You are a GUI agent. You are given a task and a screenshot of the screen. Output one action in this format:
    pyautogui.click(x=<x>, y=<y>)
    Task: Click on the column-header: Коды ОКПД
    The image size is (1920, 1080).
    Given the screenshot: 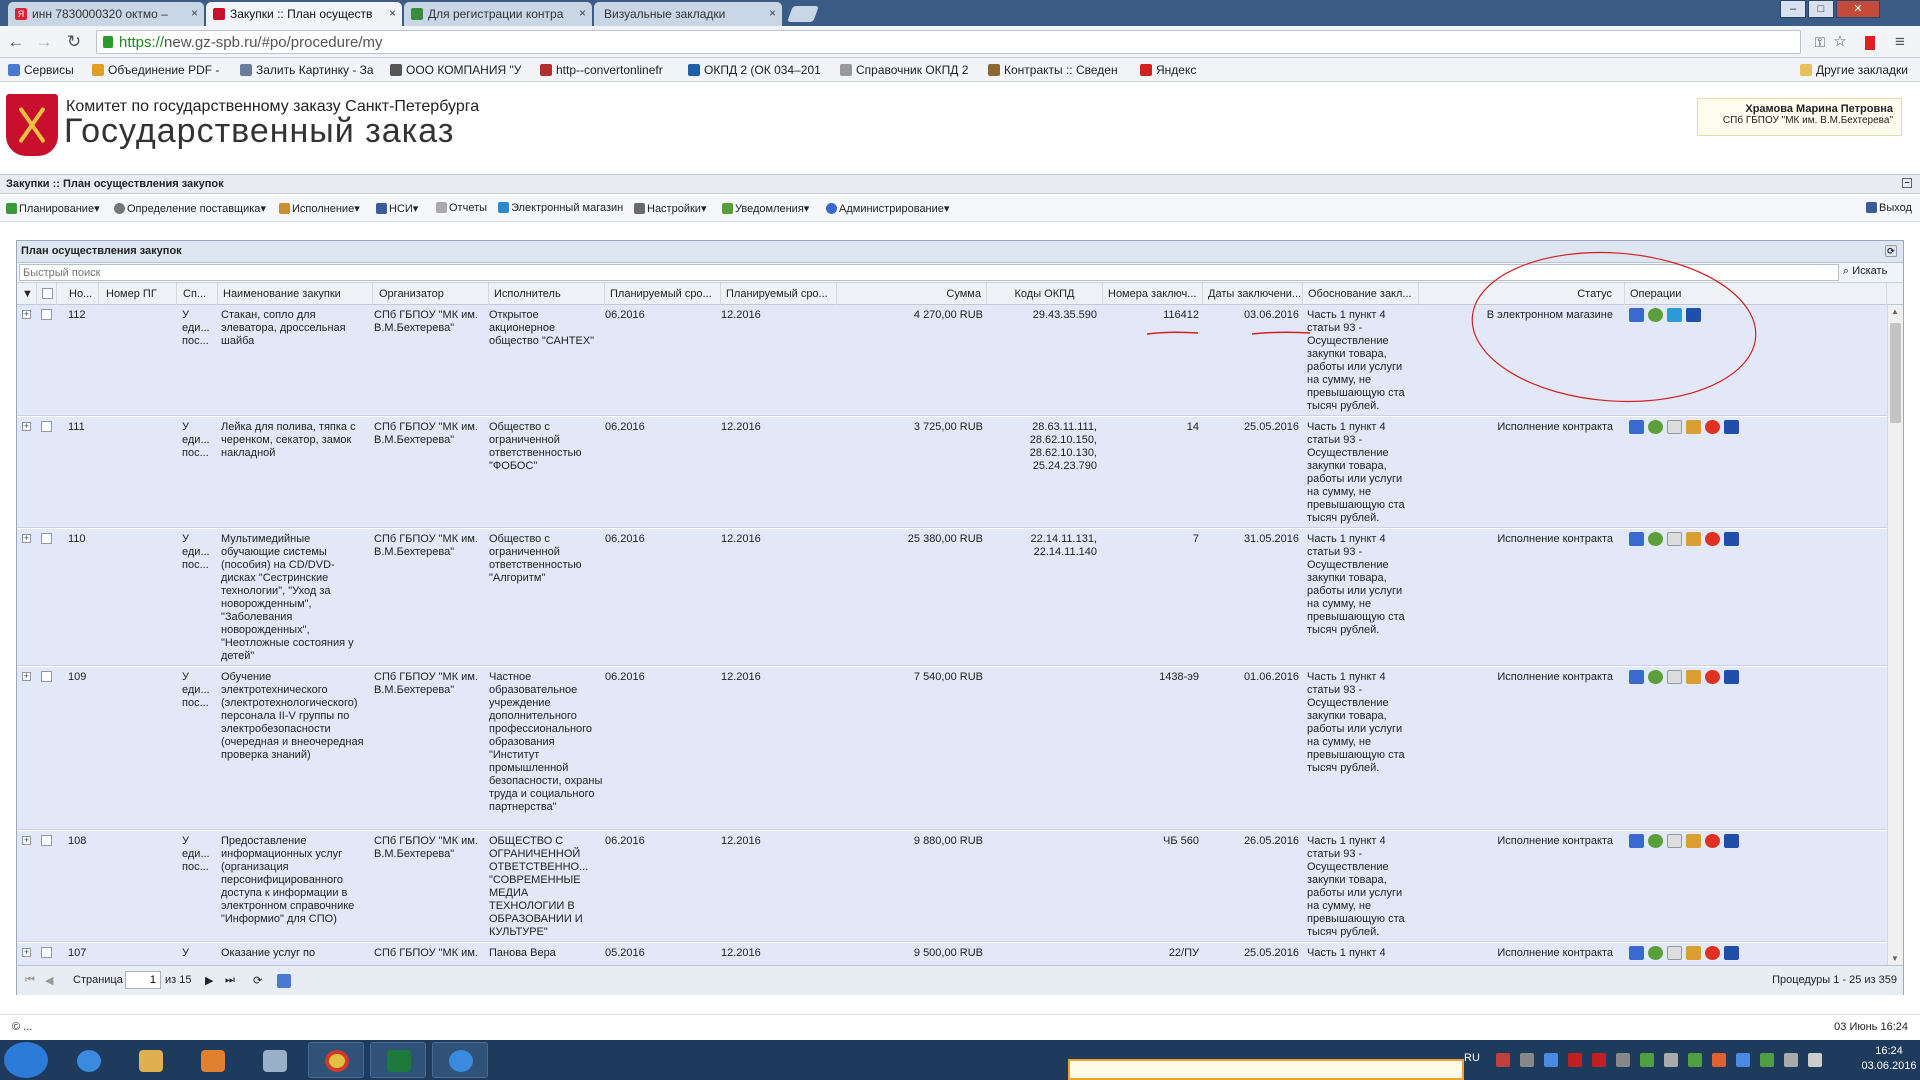 What is the action you would take?
    pyautogui.click(x=1045, y=294)
    